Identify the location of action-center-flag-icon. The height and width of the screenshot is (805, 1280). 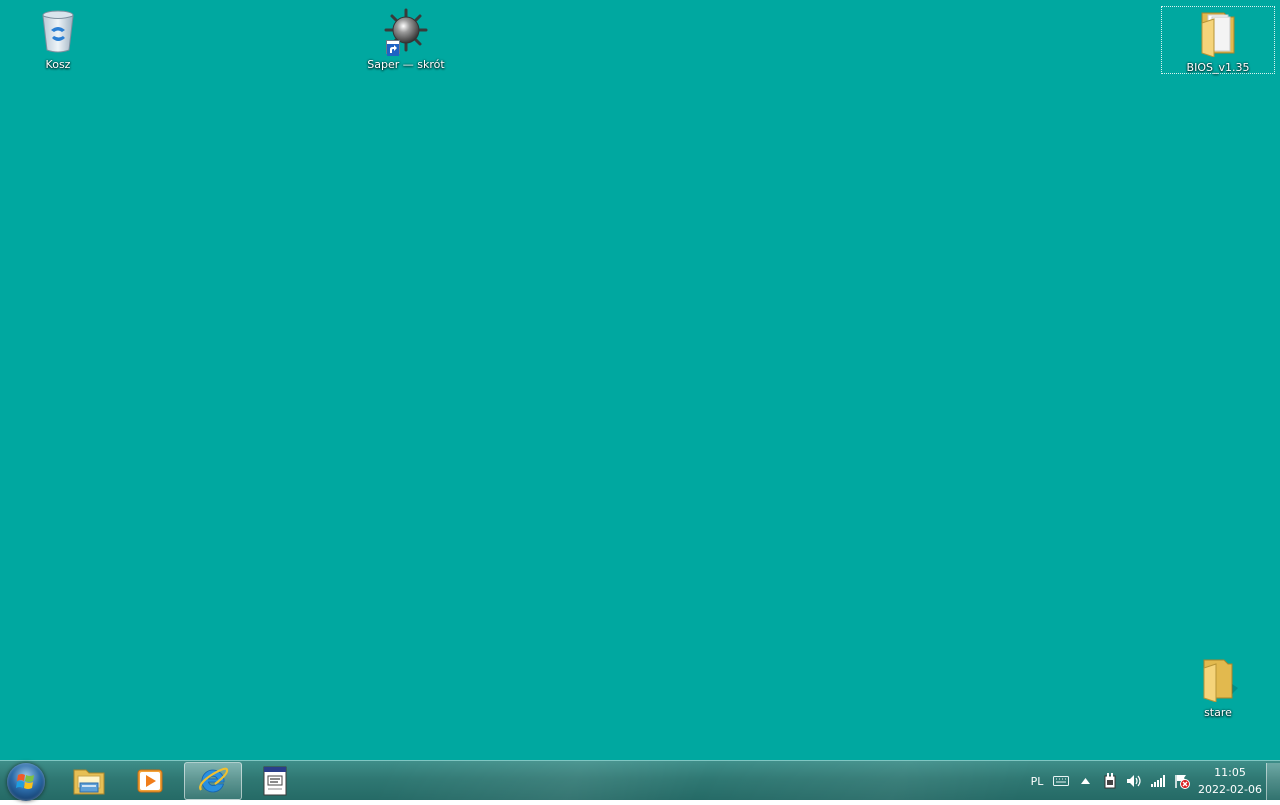
(1182, 781).